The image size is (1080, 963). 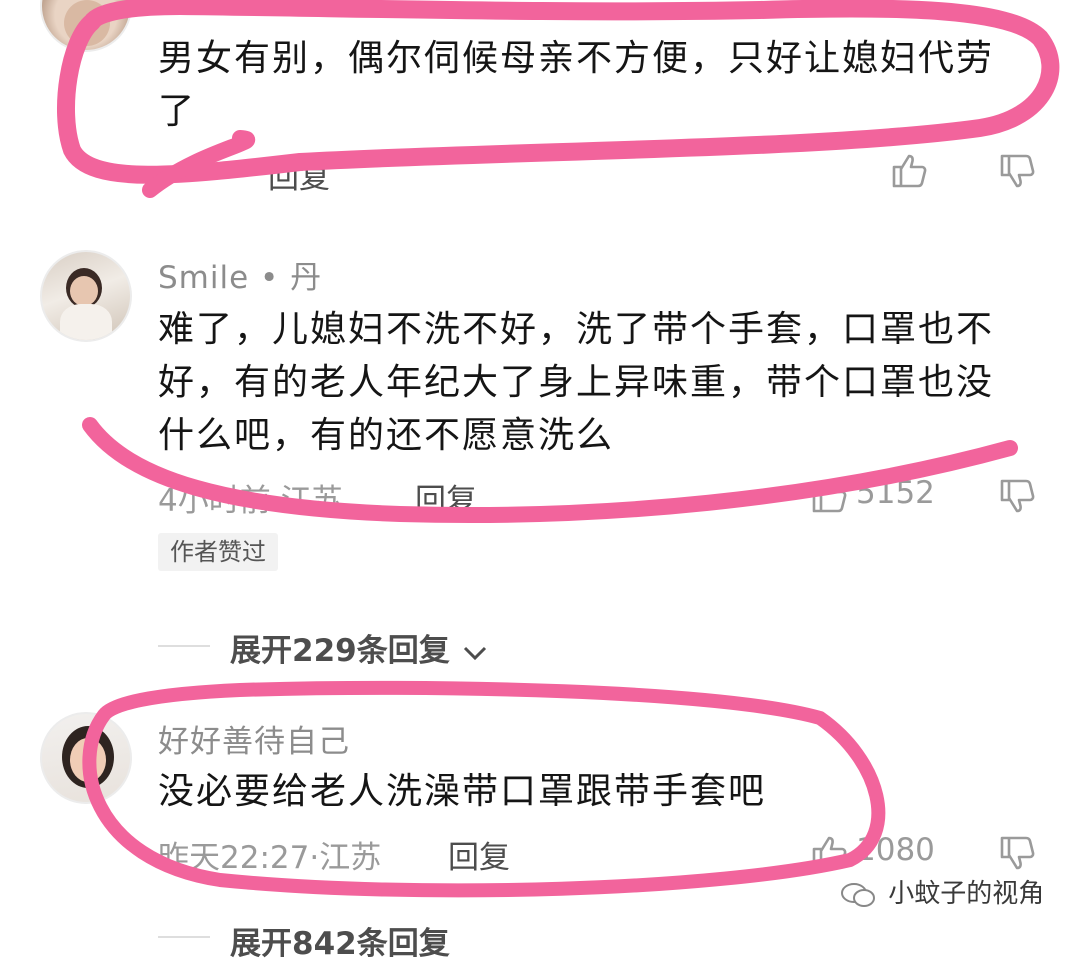 What do you see at coordinates (240, 274) in the screenshot?
I see `username: Smile • 丹` at bounding box center [240, 274].